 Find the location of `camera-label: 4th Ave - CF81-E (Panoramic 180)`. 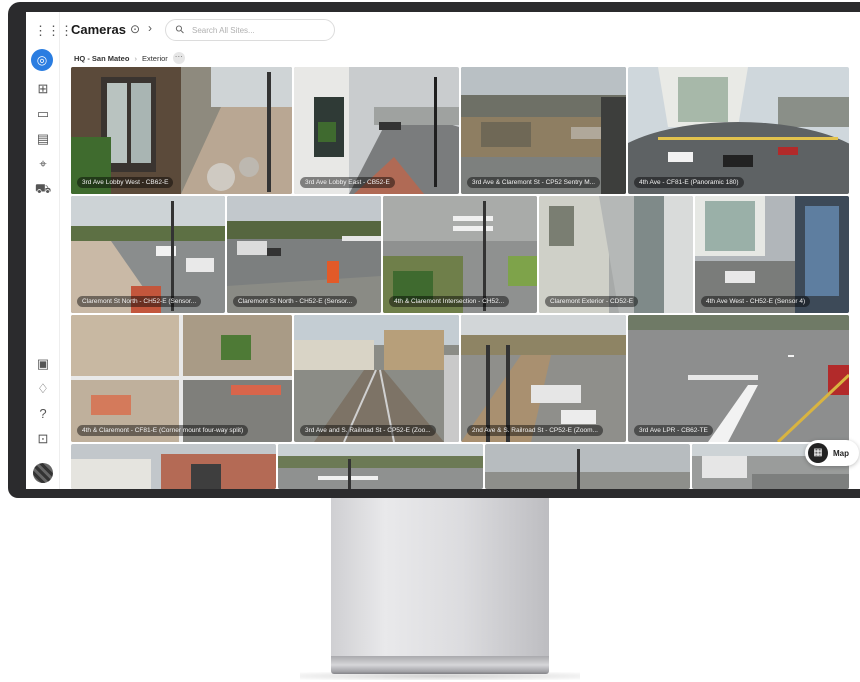

camera-label: 4th Ave - CF81-E (Panoramic 180) is located at coordinates (689, 182).